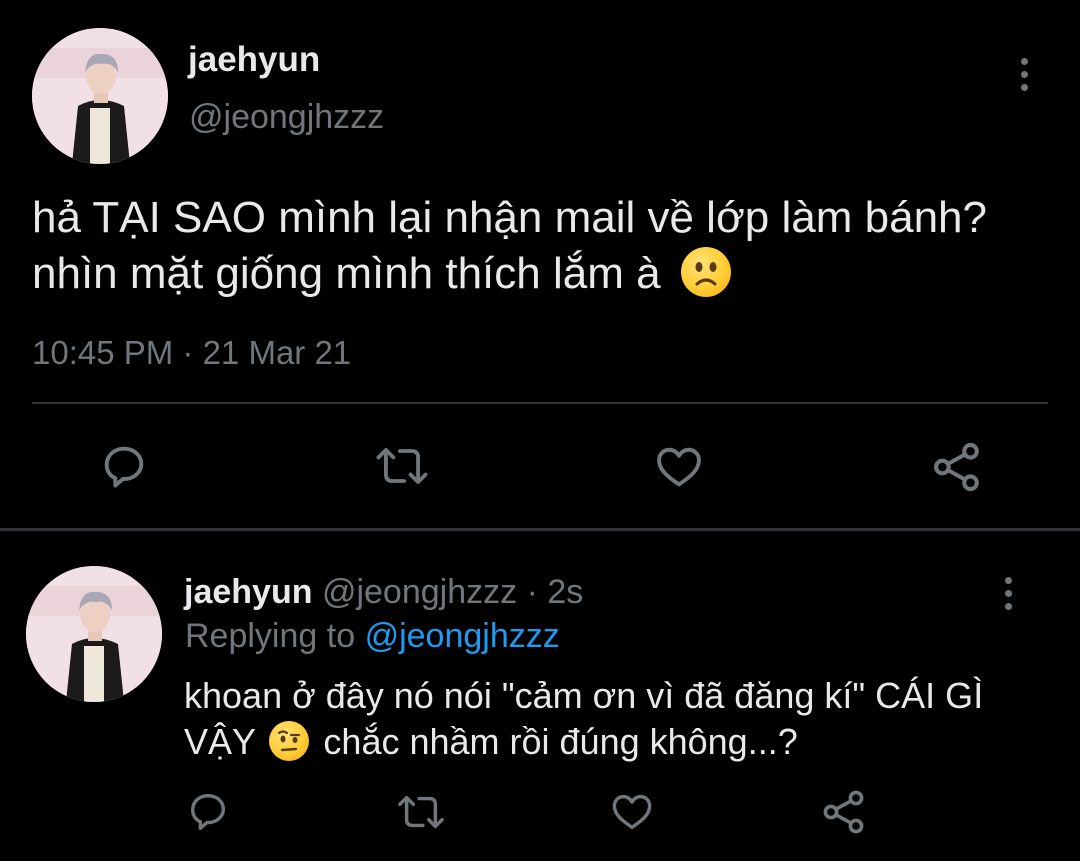  I want to click on reply-avatar, so click(94, 634).